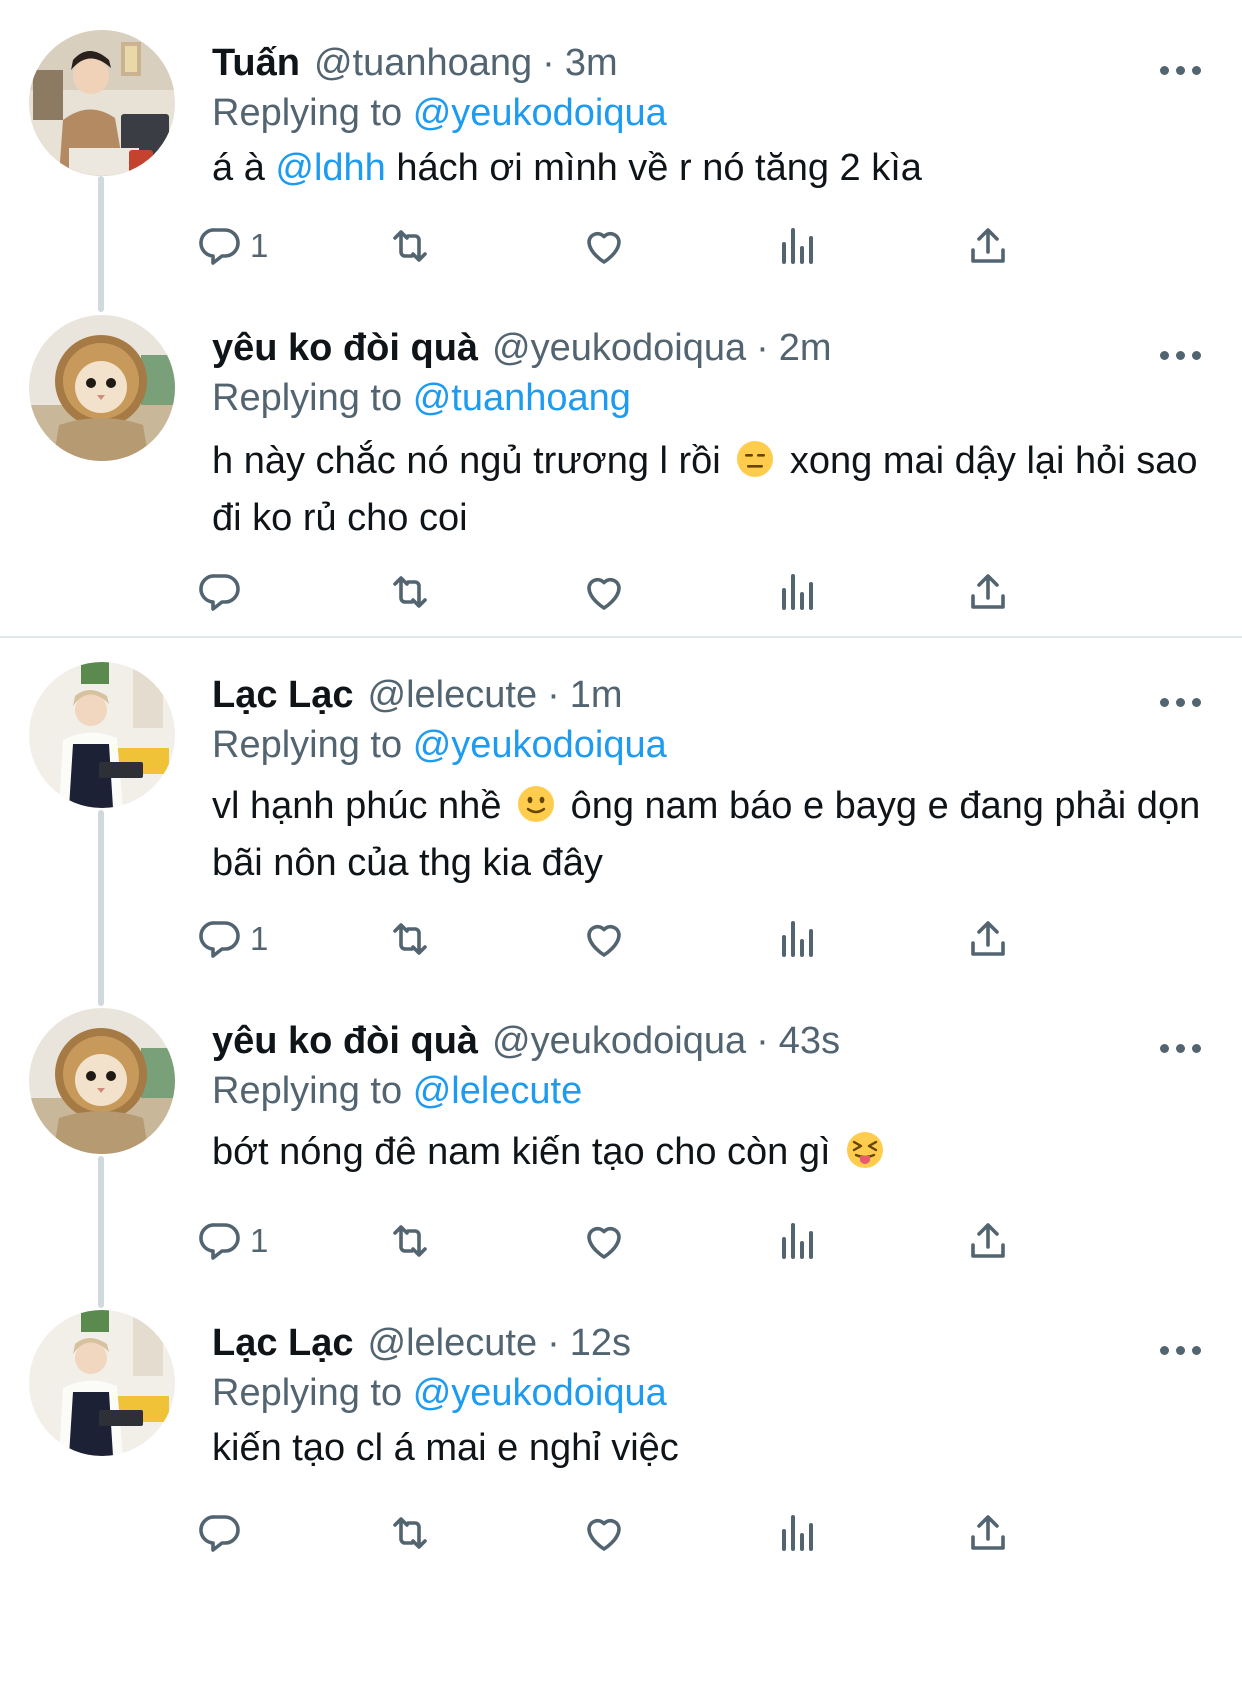 Image resolution: width=1242 pixels, height=1683 pixels. I want to click on replying-to-mention: @lelecute, so click(498, 1091).